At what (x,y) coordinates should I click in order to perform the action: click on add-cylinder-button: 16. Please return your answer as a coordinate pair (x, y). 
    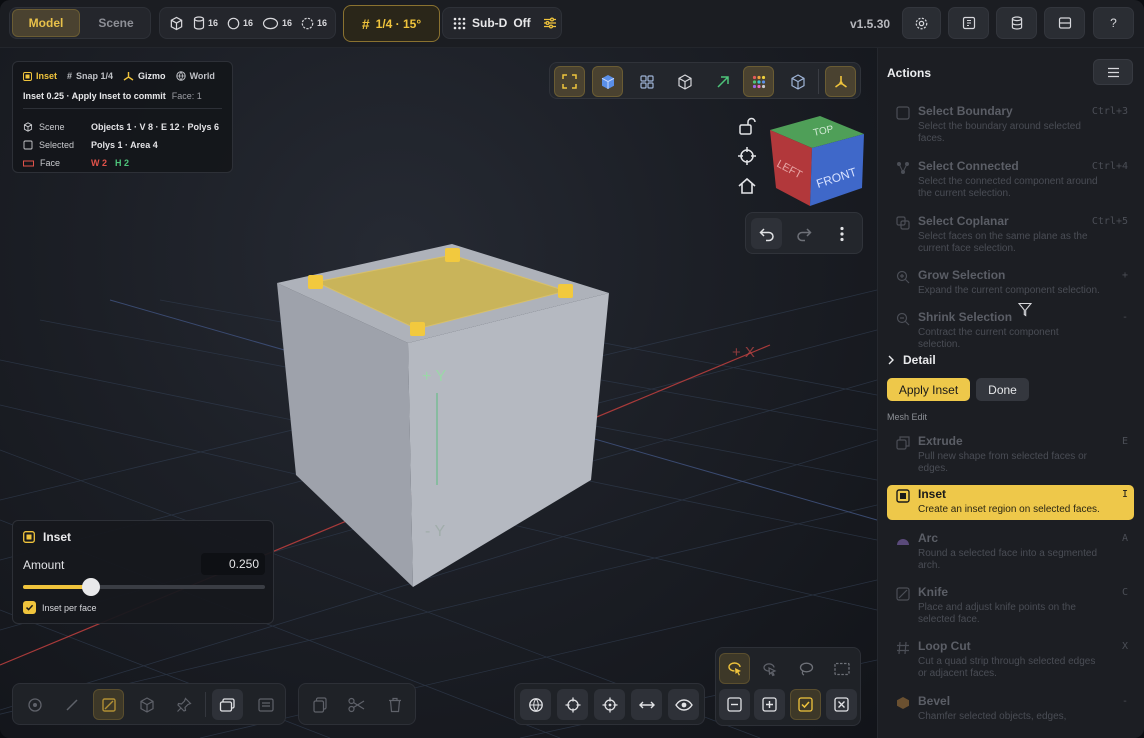
    Looking at the image, I should click on (205, 23).